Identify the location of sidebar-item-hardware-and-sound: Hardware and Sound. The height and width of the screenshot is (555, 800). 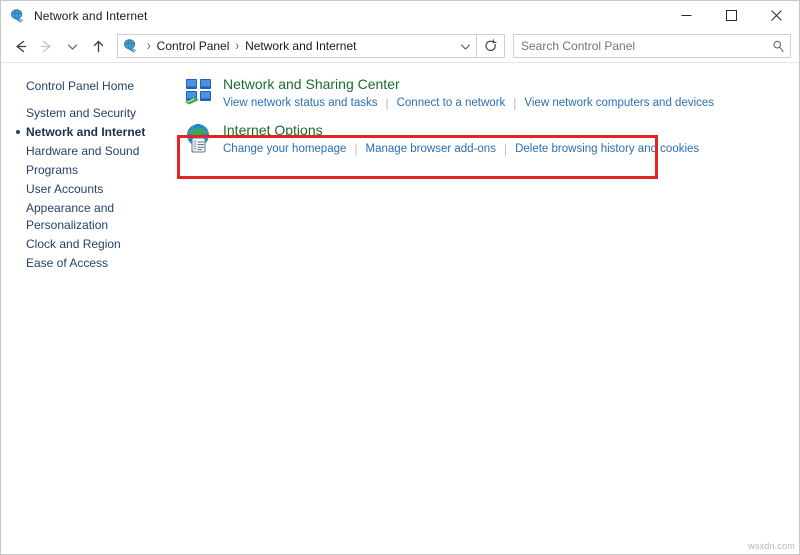
(89, 151).